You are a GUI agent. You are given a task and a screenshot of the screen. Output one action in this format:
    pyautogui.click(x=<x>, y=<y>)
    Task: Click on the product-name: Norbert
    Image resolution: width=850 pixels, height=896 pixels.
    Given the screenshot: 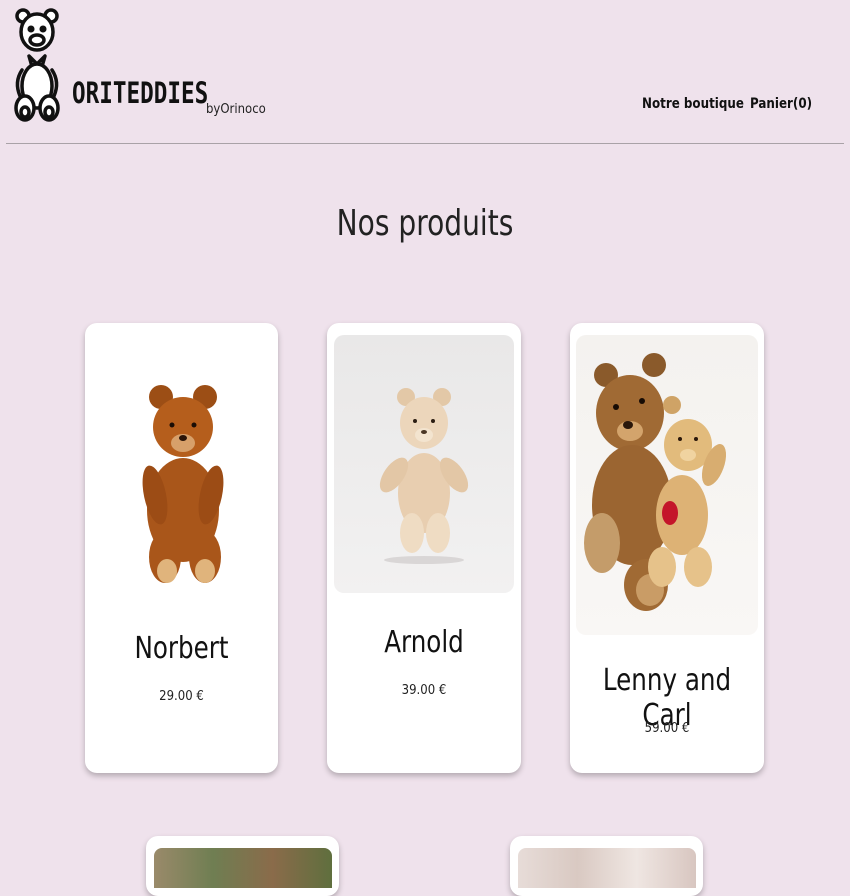 What is the action you would take?
    pyautogui.click(x=181, y=648)
    